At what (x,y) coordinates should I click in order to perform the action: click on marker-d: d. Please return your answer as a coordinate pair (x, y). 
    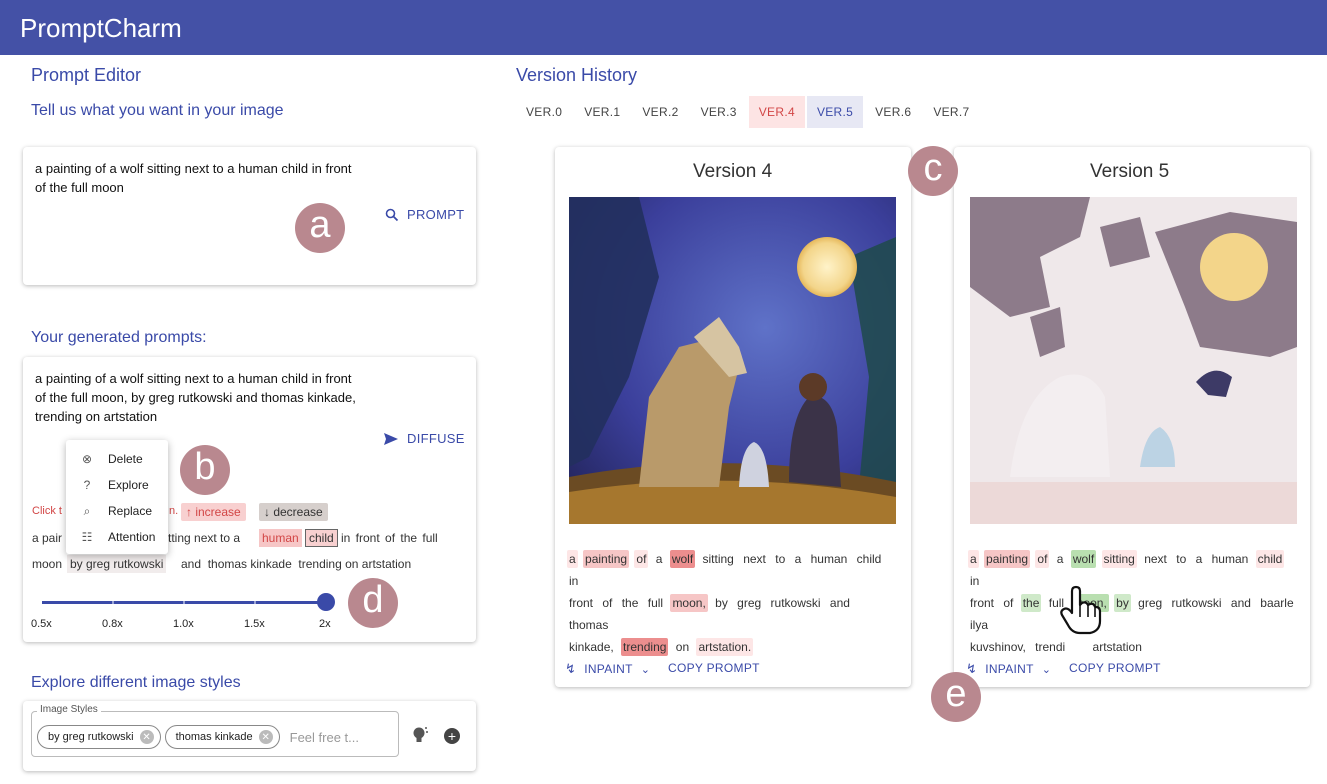
    Looking at the image, I should click on (373, 603).